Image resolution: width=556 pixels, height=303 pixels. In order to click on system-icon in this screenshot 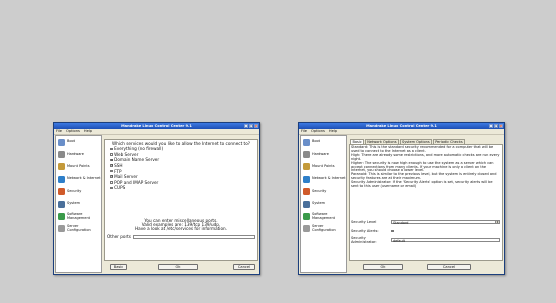, I will do `click(306, 204)`.